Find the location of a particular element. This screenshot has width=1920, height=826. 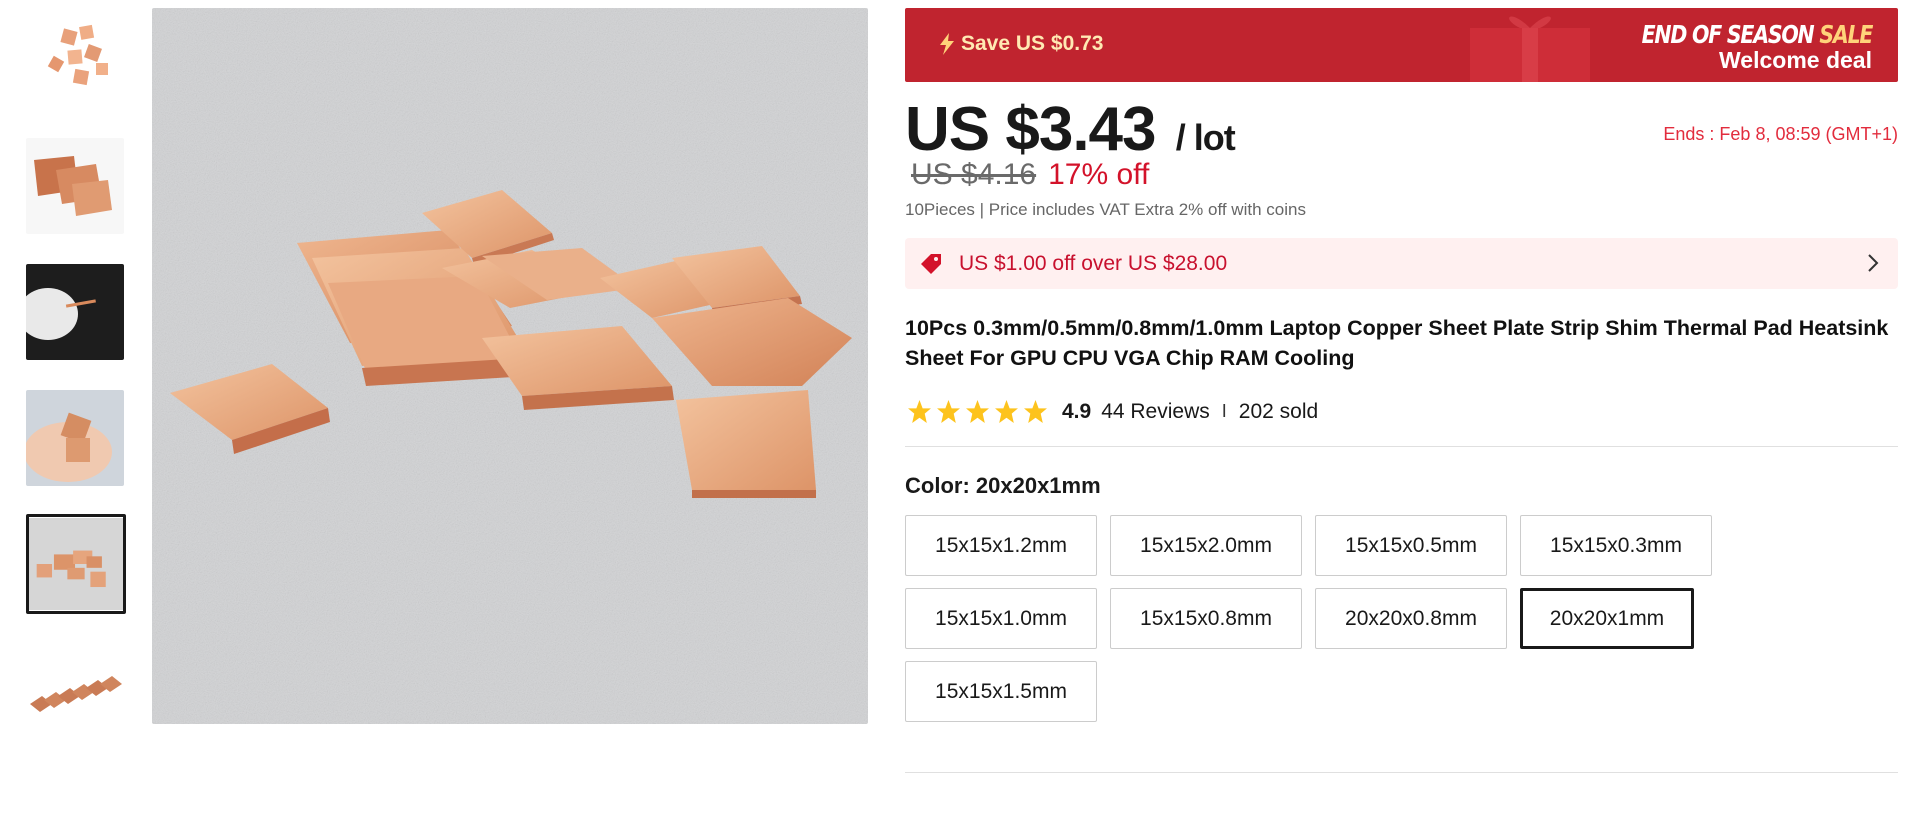

color-option-selected: 20x20x1mm is located at coordinates (1607, 618).